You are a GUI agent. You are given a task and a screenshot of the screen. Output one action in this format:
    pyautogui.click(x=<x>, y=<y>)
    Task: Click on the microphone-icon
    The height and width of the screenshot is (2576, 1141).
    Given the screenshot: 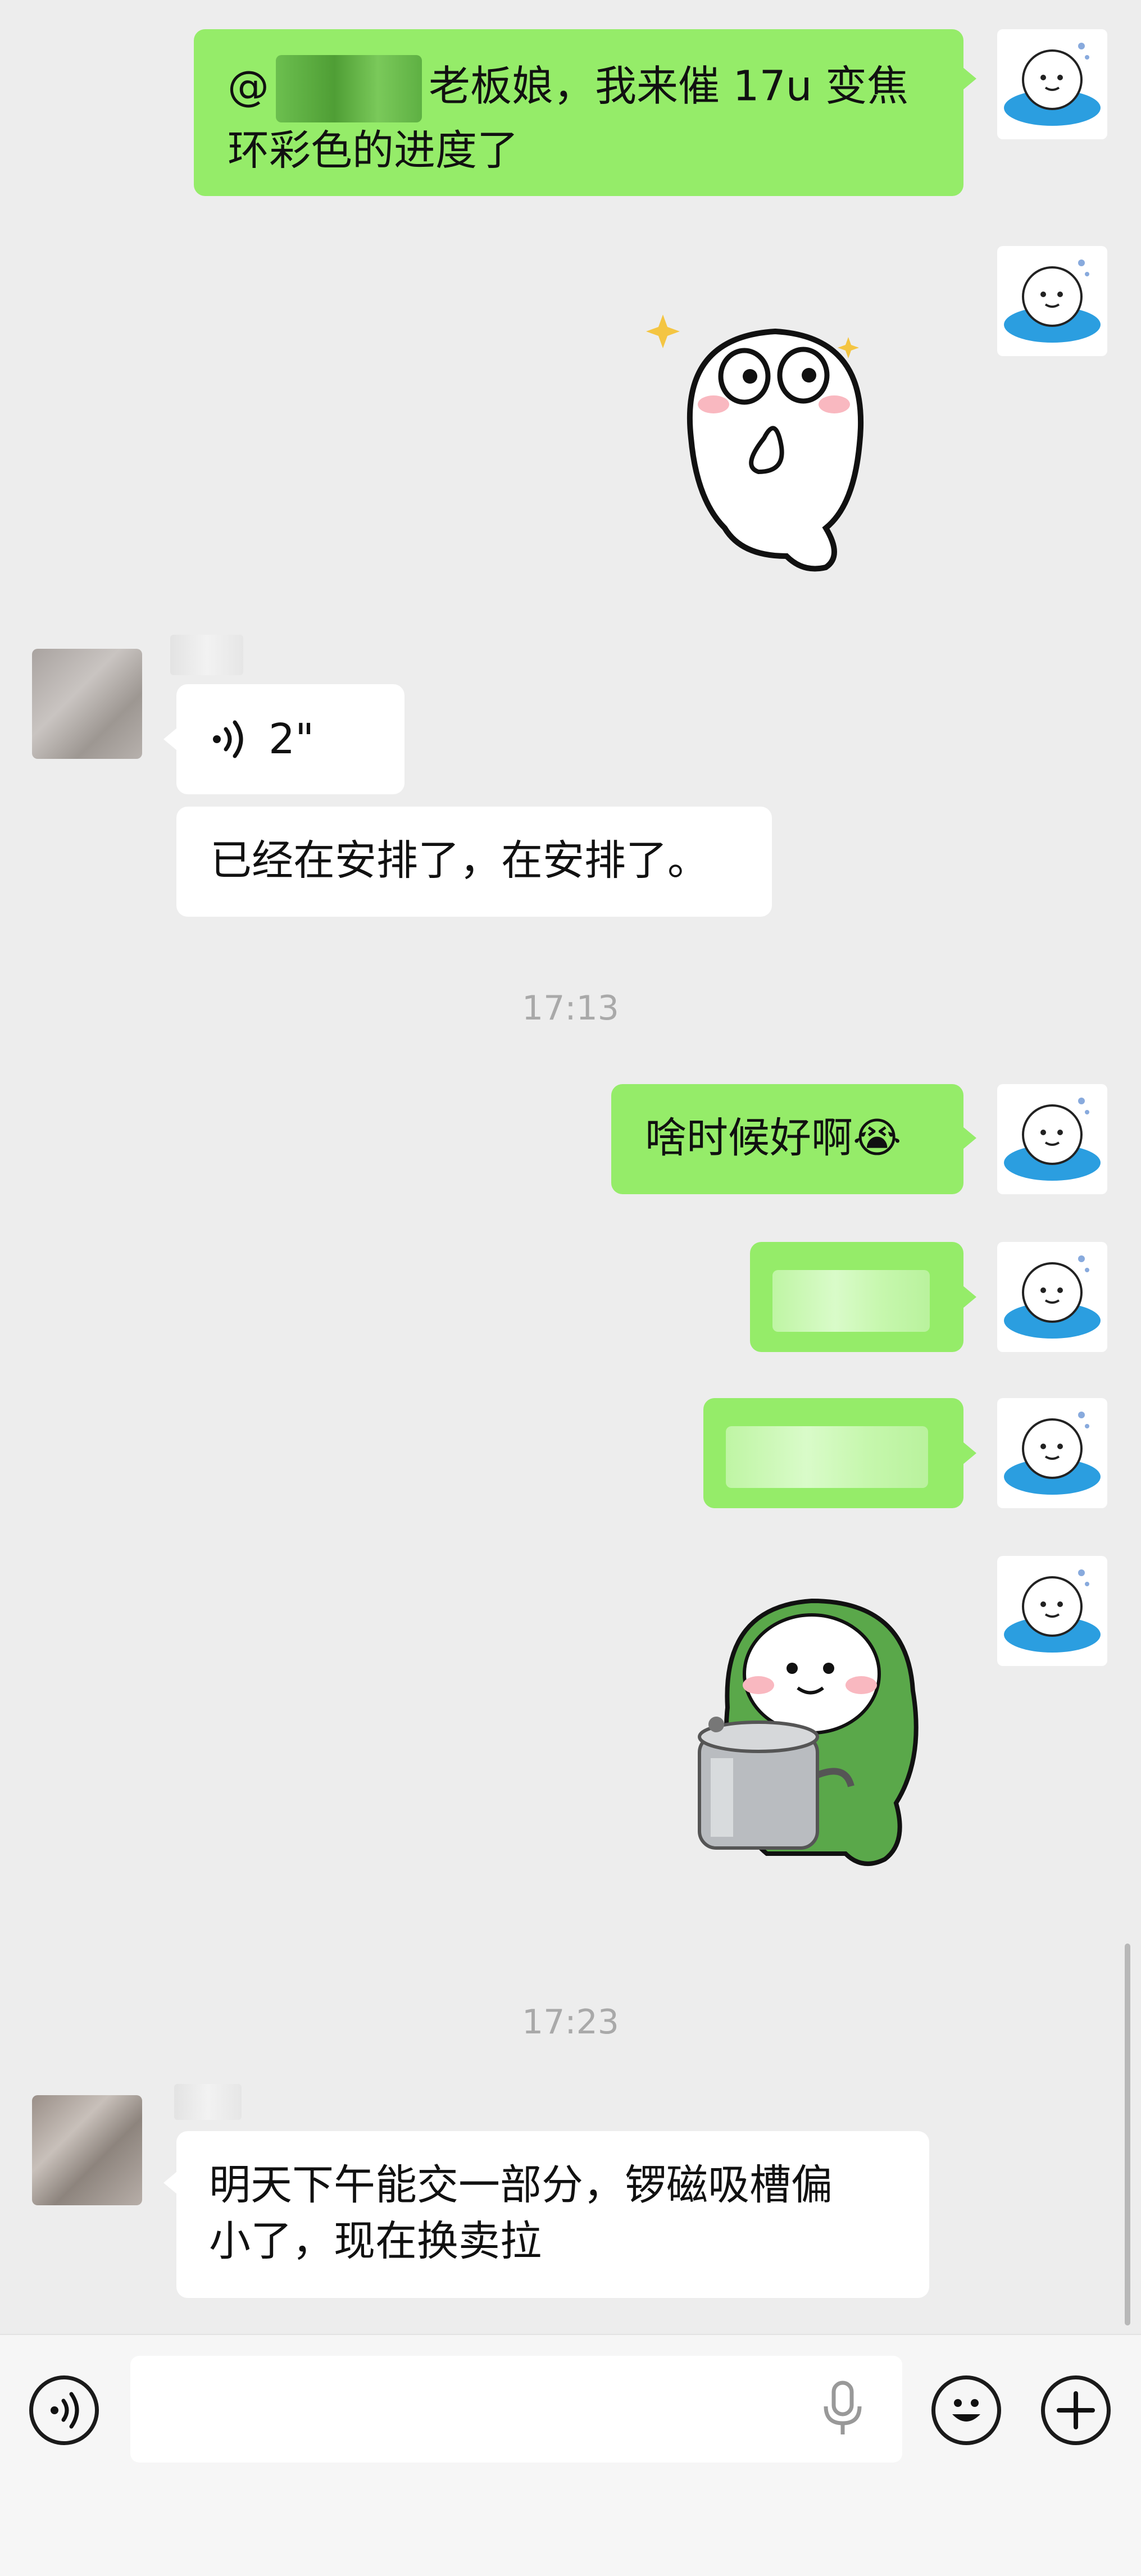 What is the action you would take?
    pyautogui.click(x=842, y=2409)
    